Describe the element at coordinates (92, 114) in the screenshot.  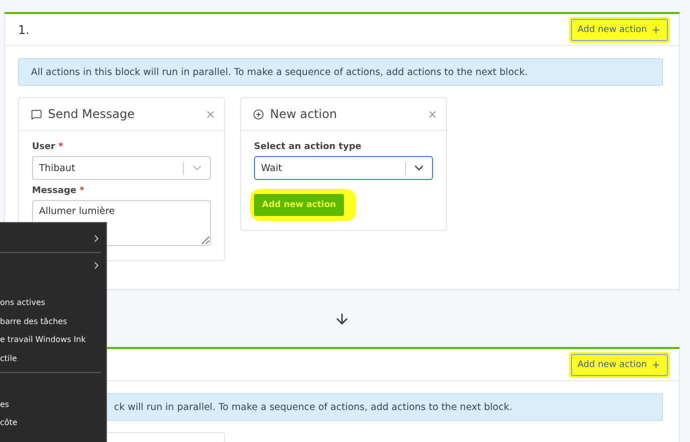
I see `card-title: Send Message` at that location.